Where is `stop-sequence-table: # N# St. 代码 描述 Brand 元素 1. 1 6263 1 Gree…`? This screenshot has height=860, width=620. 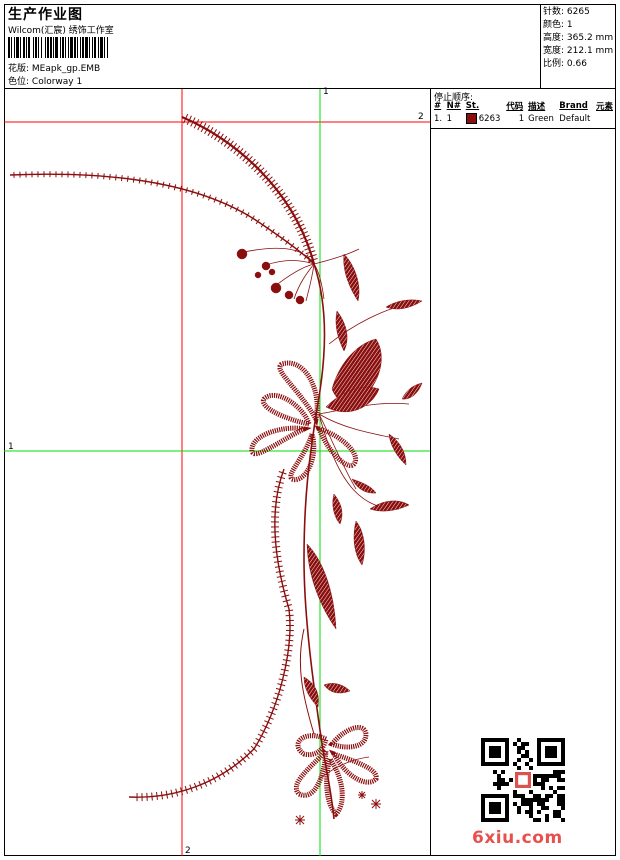 stop-sequence-table: # N# St. 代码 描述 Brand 元素 1. 1 6263 1 Gree… is located at coordinates (524, 112).